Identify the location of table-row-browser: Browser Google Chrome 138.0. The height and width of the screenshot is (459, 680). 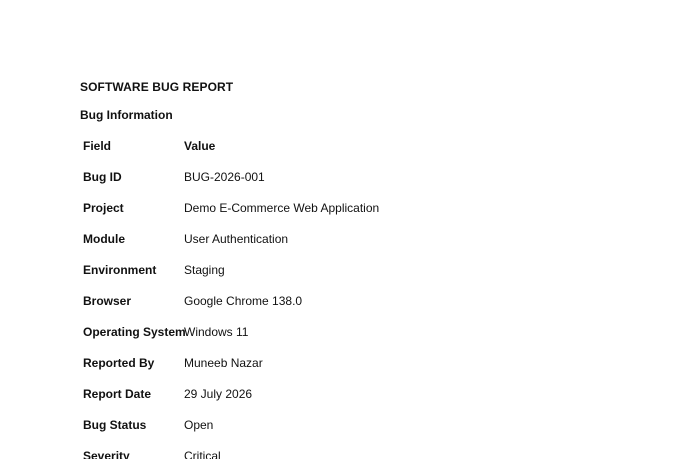
(231, 308).